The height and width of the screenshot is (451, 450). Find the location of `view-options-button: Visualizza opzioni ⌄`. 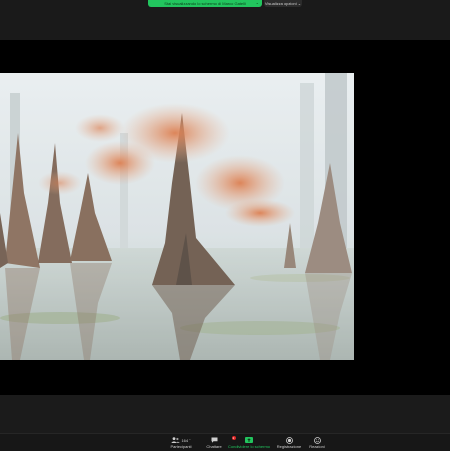

view-options-button: Visualizza opzioni ⌄ is located at coordinates (283, 3).